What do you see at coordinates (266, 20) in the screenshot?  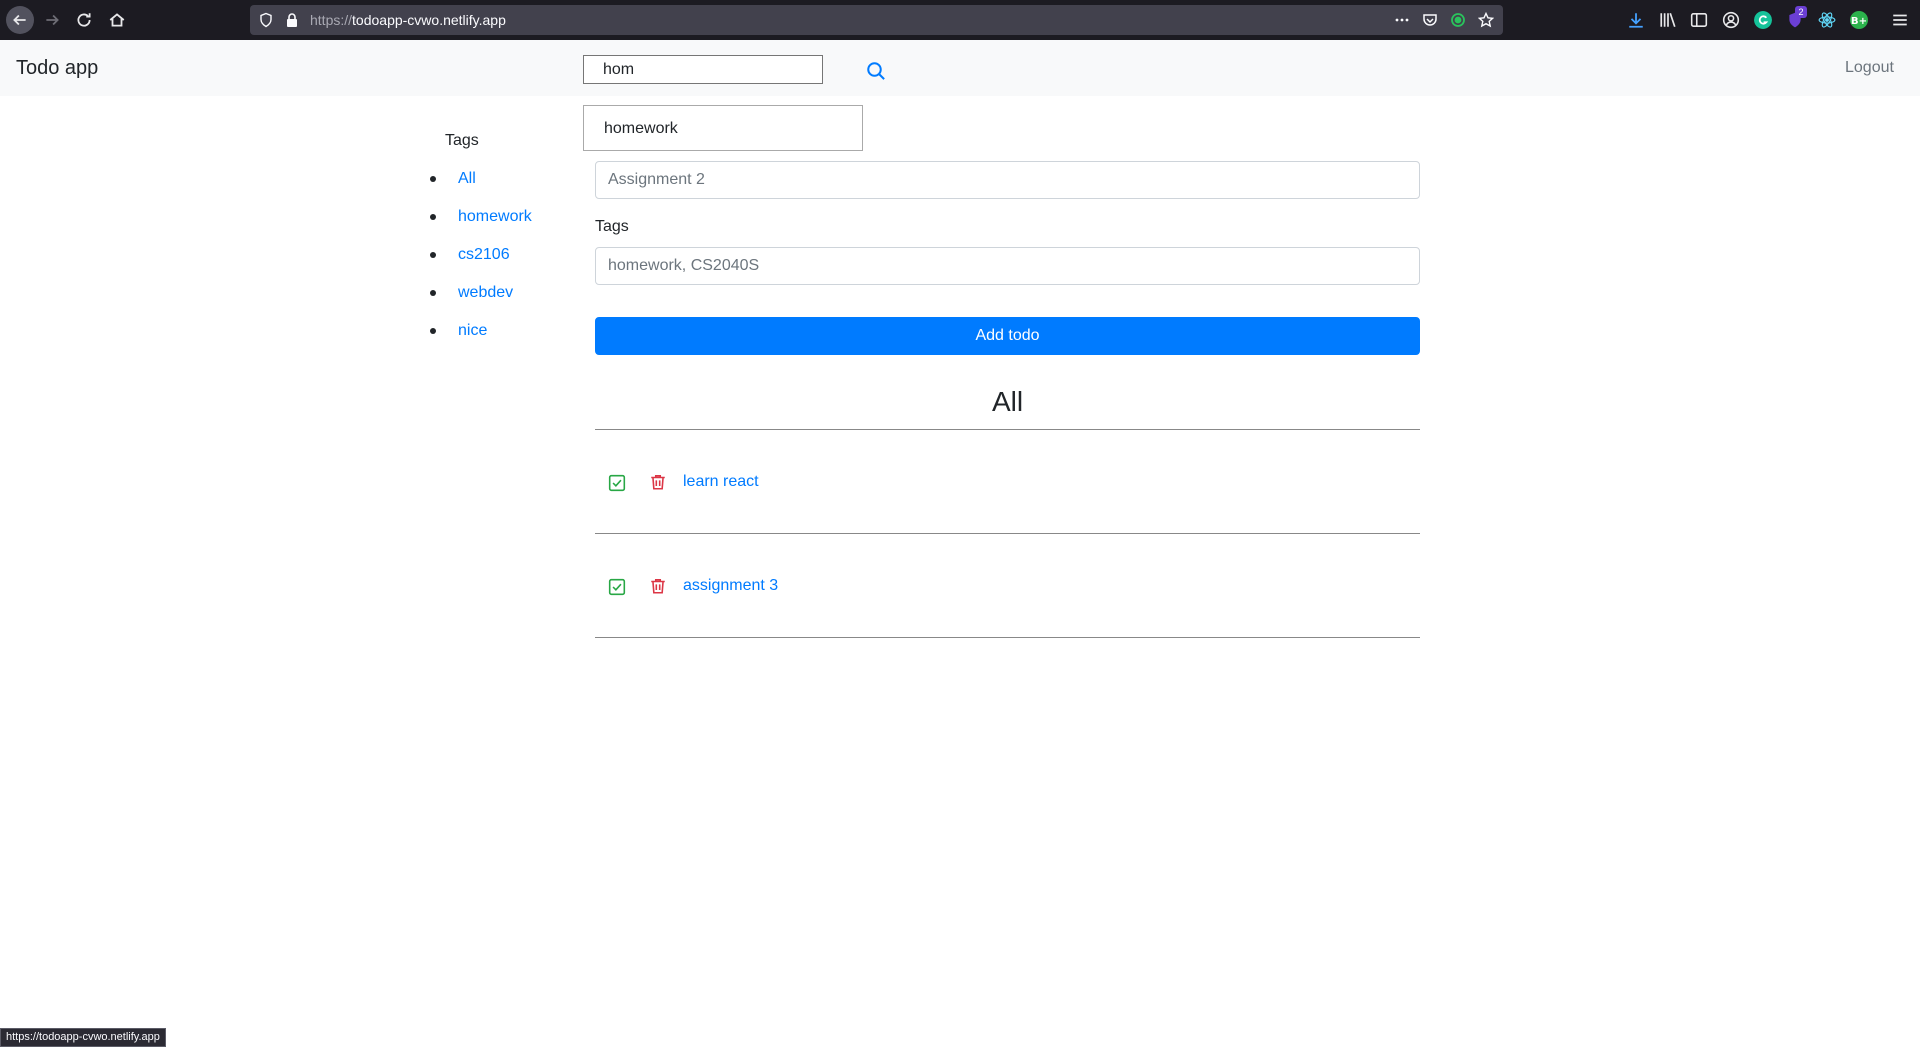 I see `shield-icon` at bounding box center [266, 20].